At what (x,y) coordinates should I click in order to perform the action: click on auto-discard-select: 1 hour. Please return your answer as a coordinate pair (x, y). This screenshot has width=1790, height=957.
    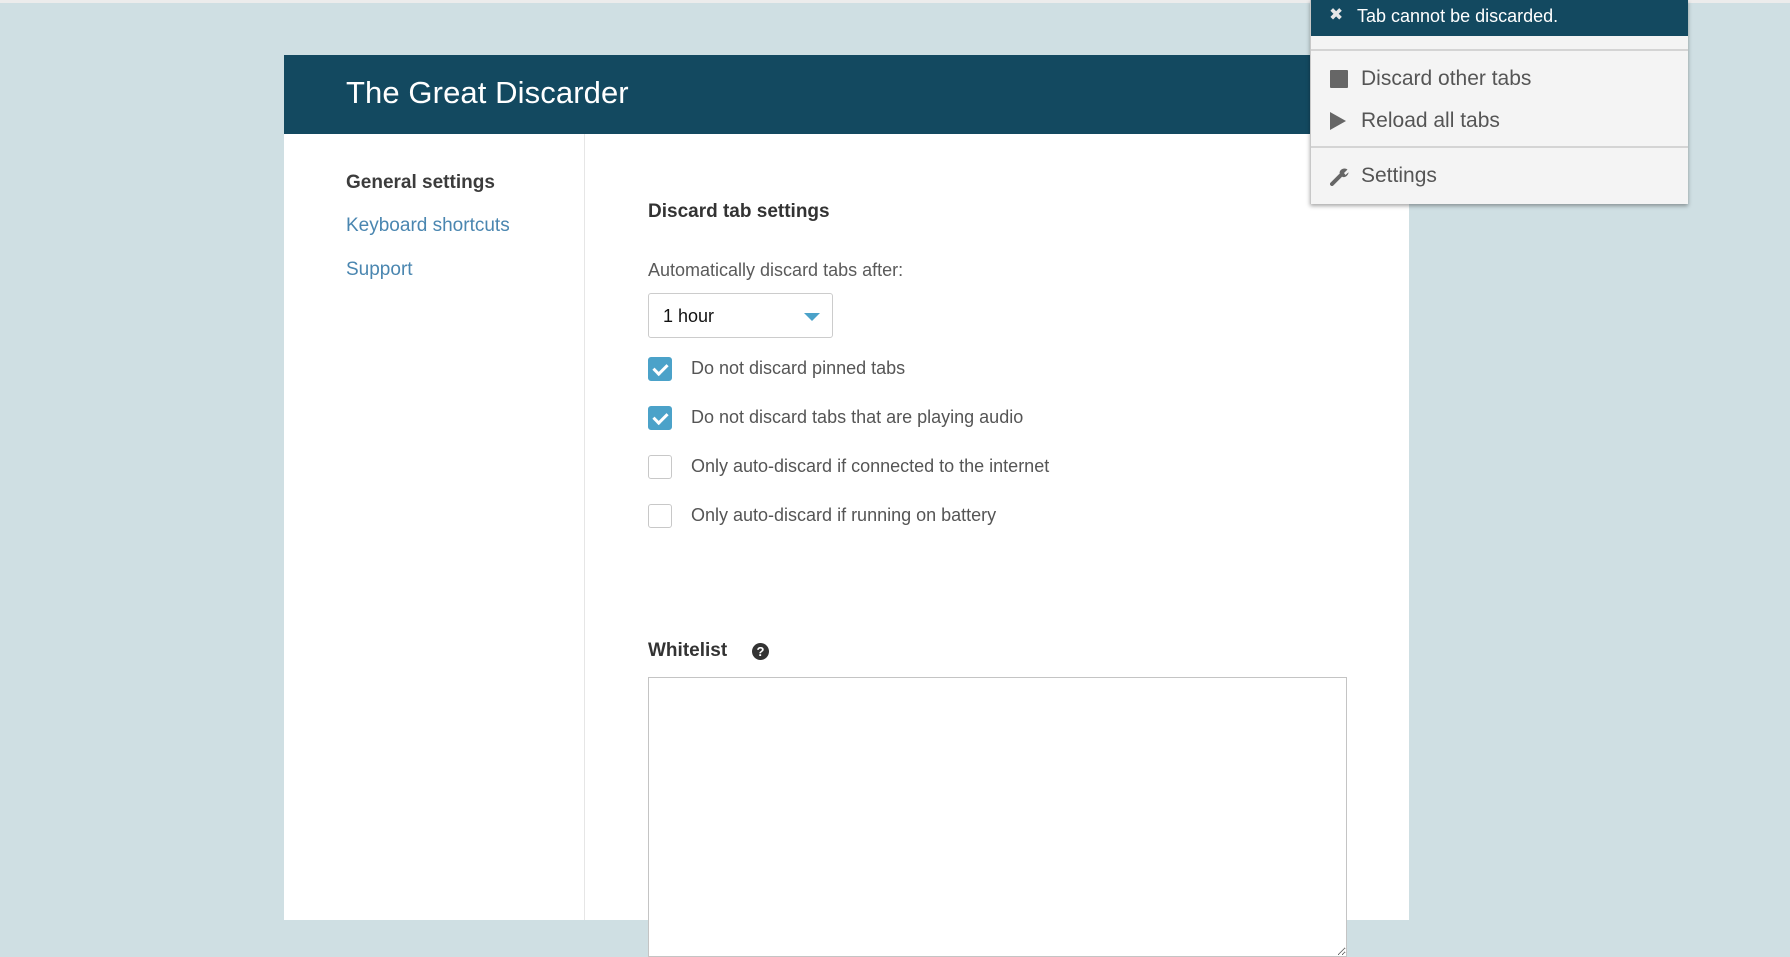
    Looking at the image, I should click on (740, 315).